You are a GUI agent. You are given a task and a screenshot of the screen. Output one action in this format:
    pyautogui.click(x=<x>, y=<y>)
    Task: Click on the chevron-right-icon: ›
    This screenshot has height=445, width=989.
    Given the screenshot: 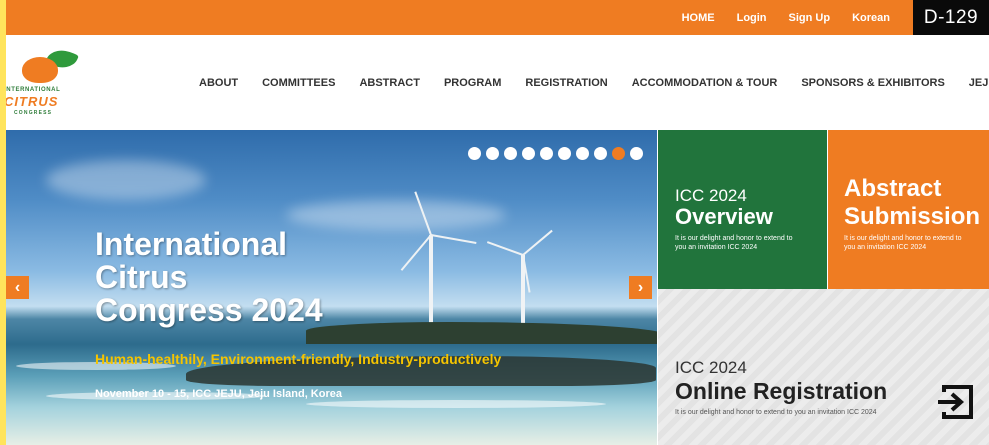 What is the action you would take?
    pyautogui.click(x=640, y=287)
    